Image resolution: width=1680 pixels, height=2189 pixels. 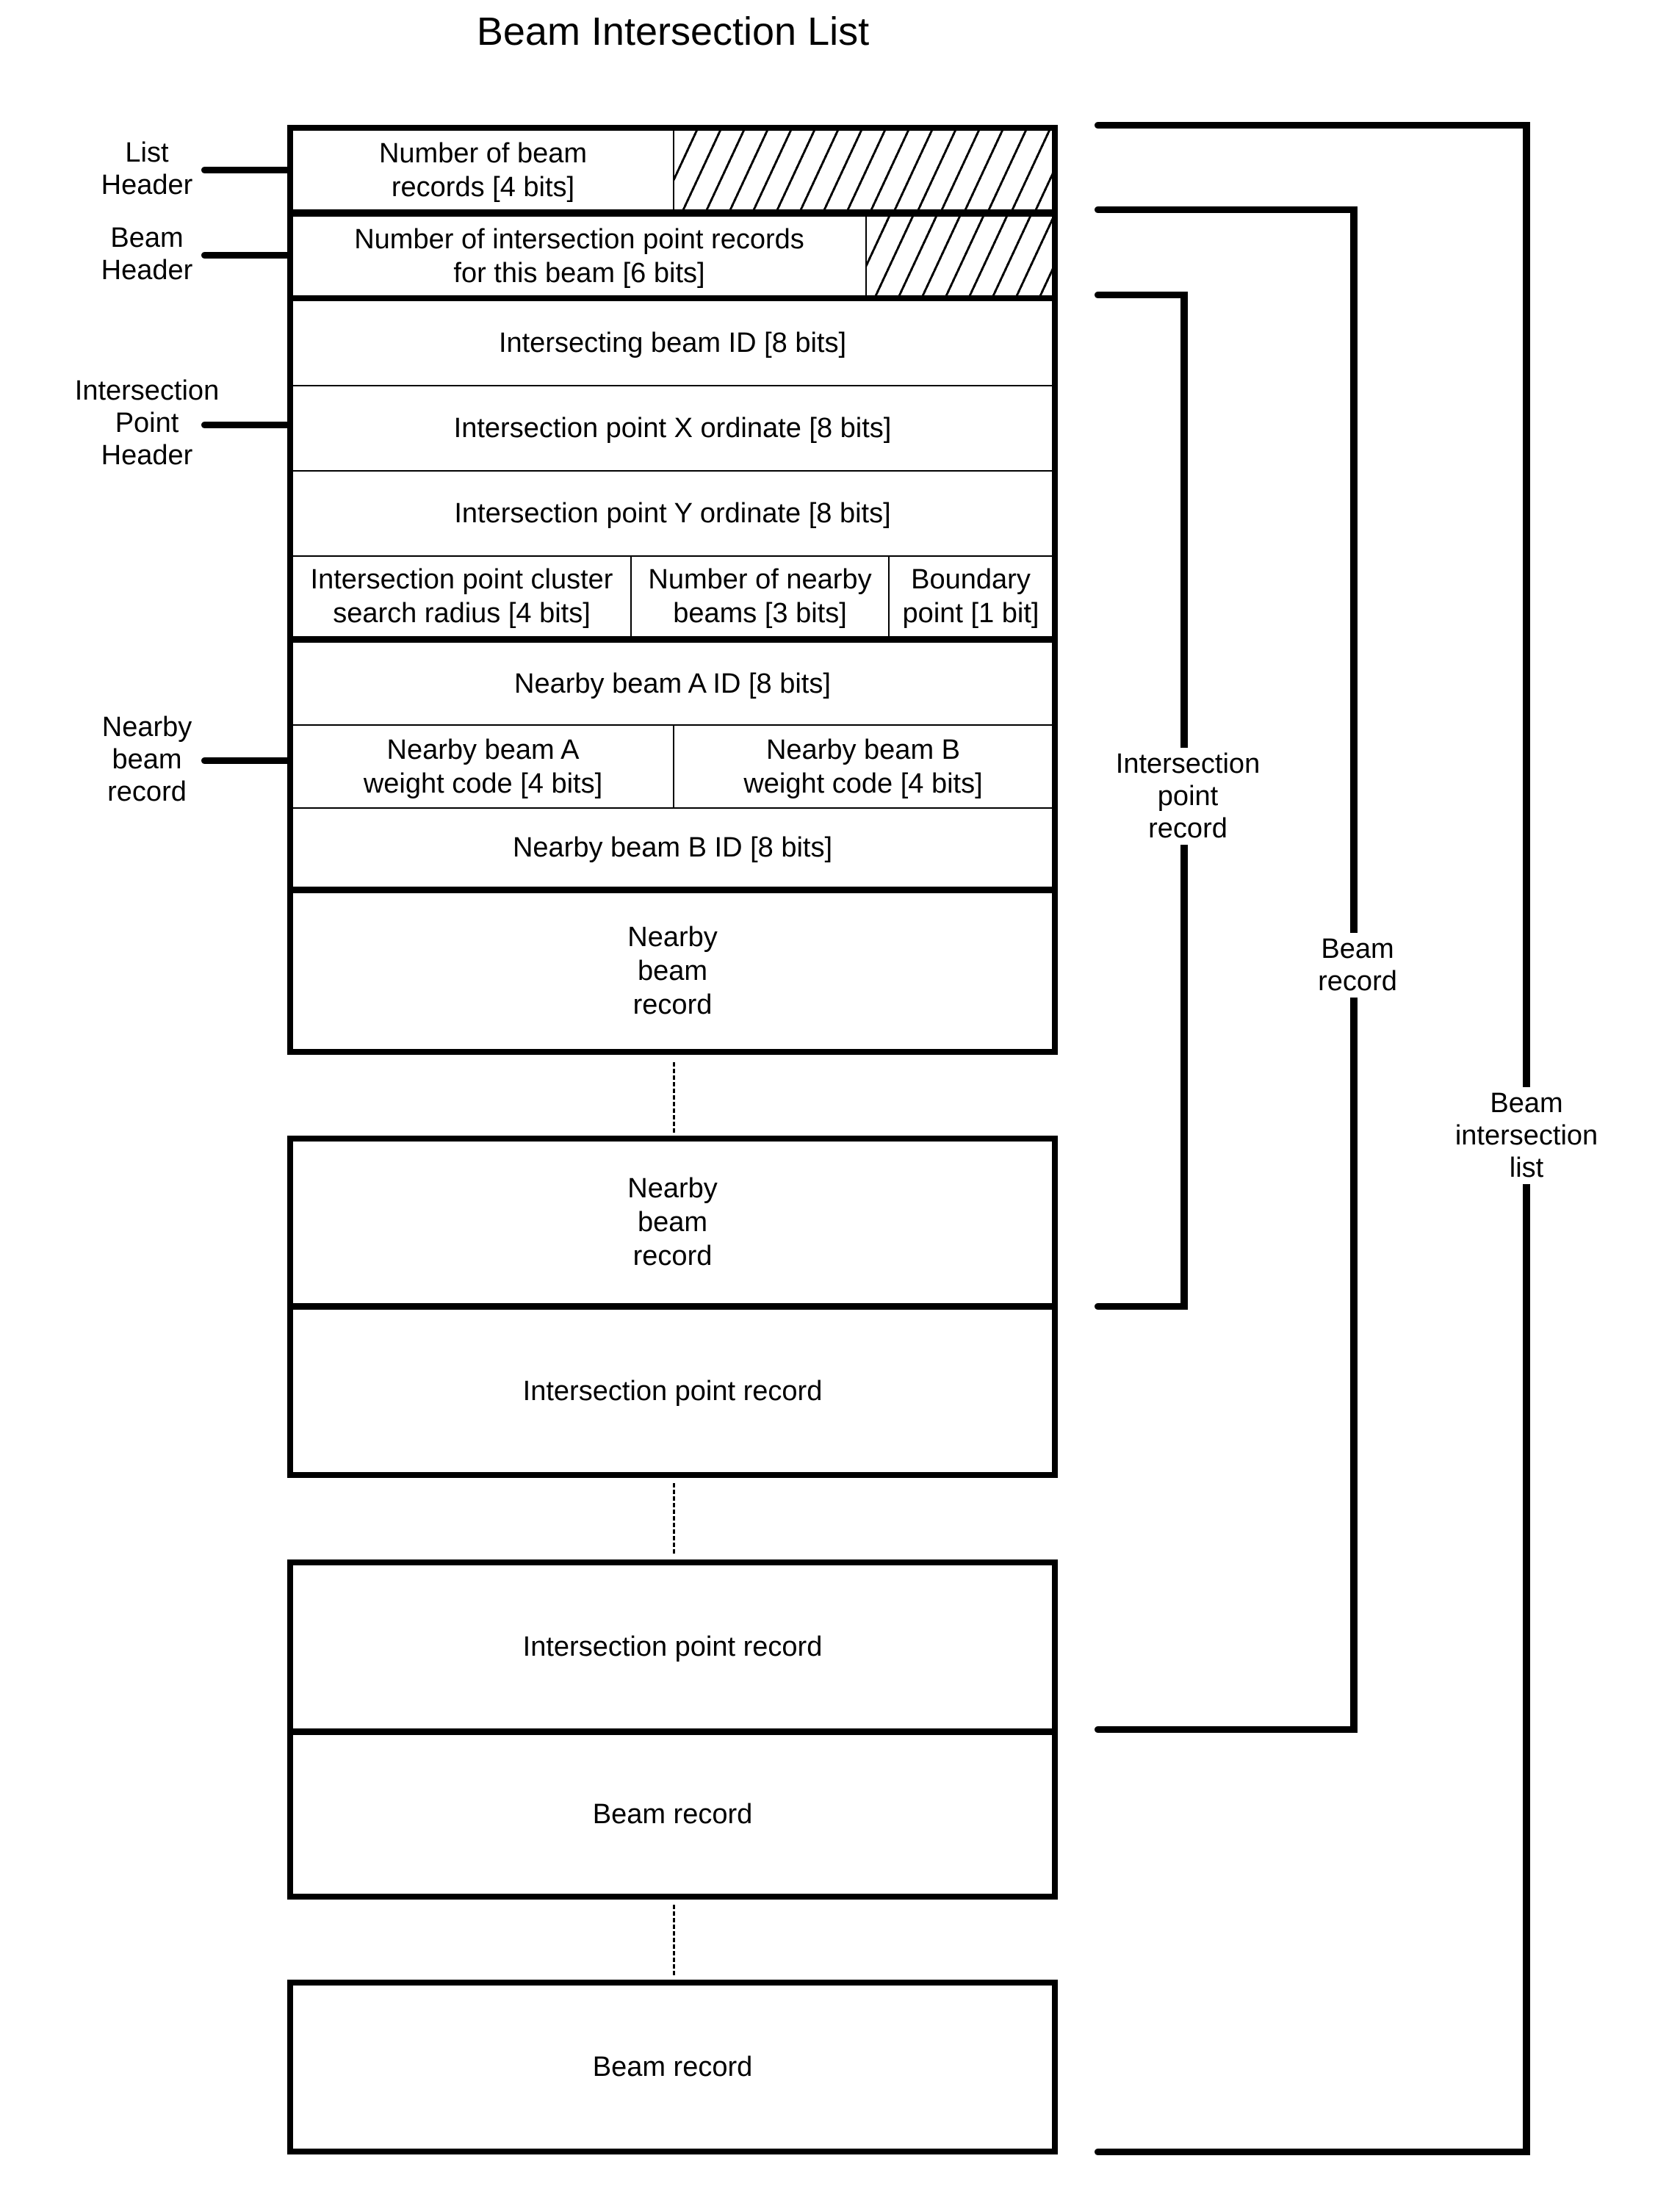 I want to click on bracket-list-top, so click(x=1312, y=125).